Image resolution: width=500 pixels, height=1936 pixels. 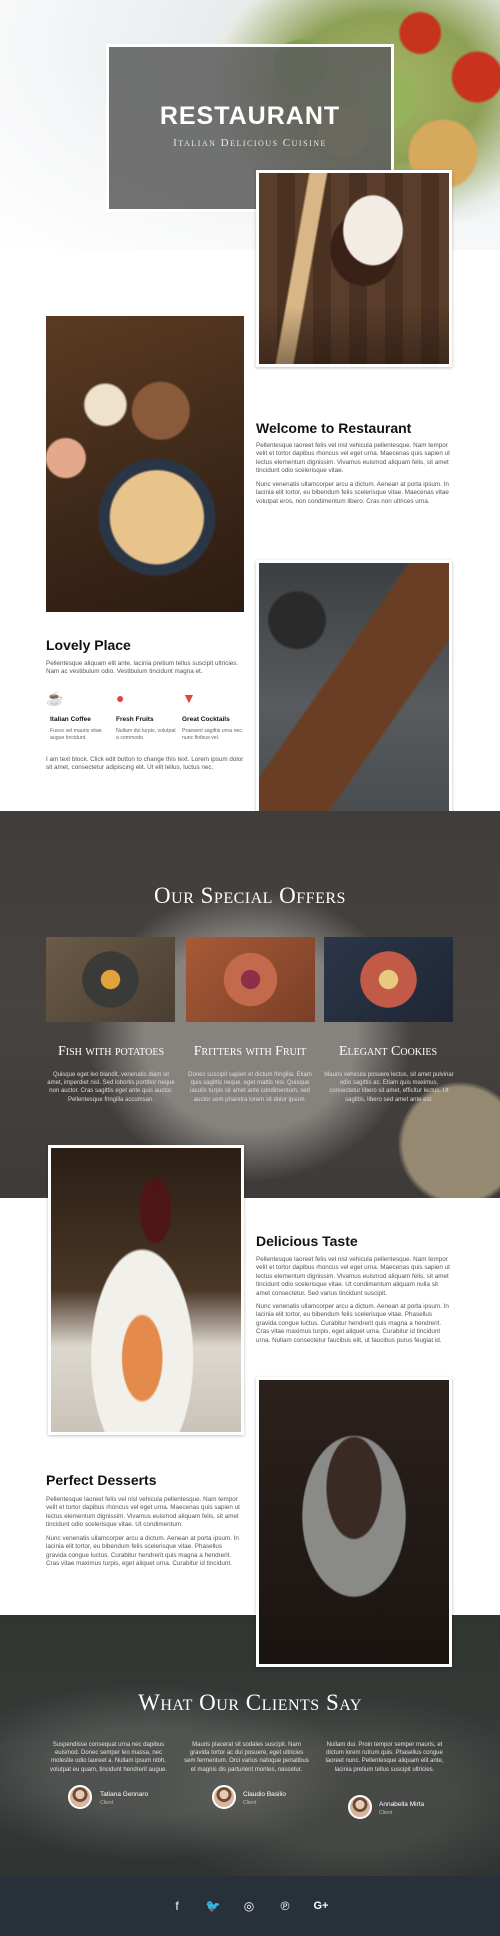 I want to click on client-info: Tatiana Gennaro Client, so click(x=124, y=1798).